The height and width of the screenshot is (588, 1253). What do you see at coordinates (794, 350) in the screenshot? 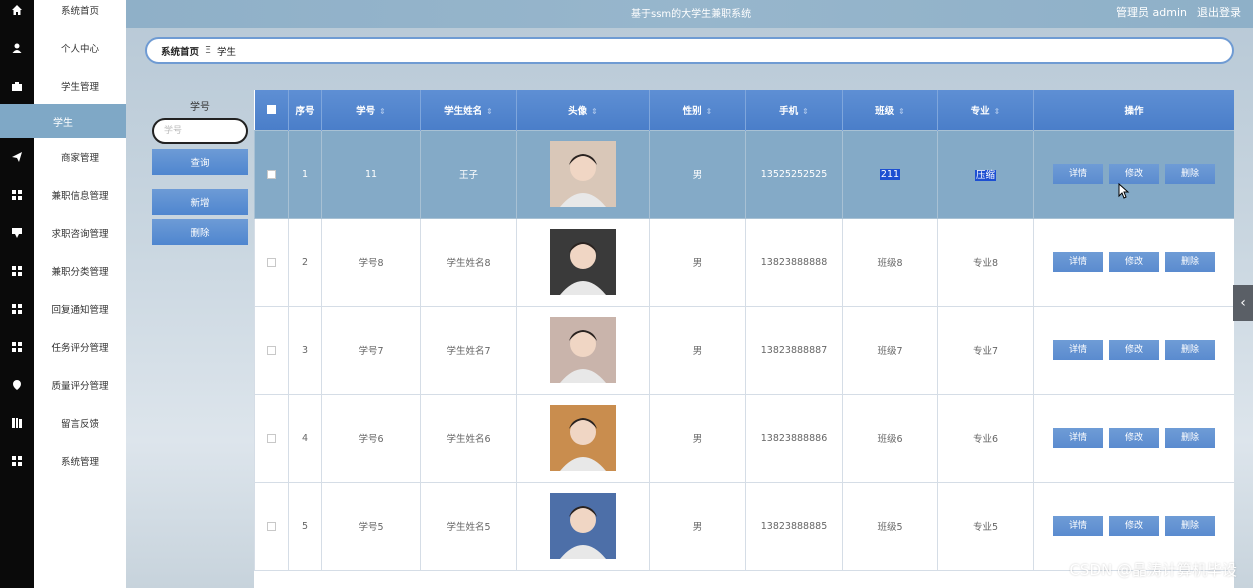
I see `cell-phone-text: 13823888887` at bounding box center [794, 350].